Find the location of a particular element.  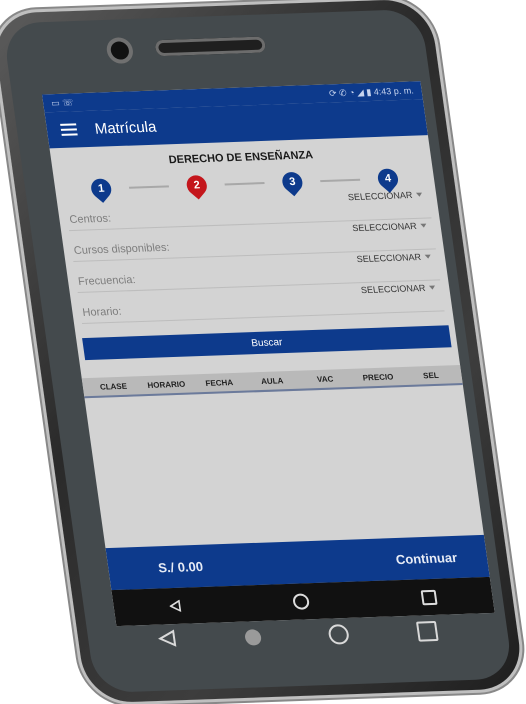

hamburger-icon is located at coordinates (69, 129).